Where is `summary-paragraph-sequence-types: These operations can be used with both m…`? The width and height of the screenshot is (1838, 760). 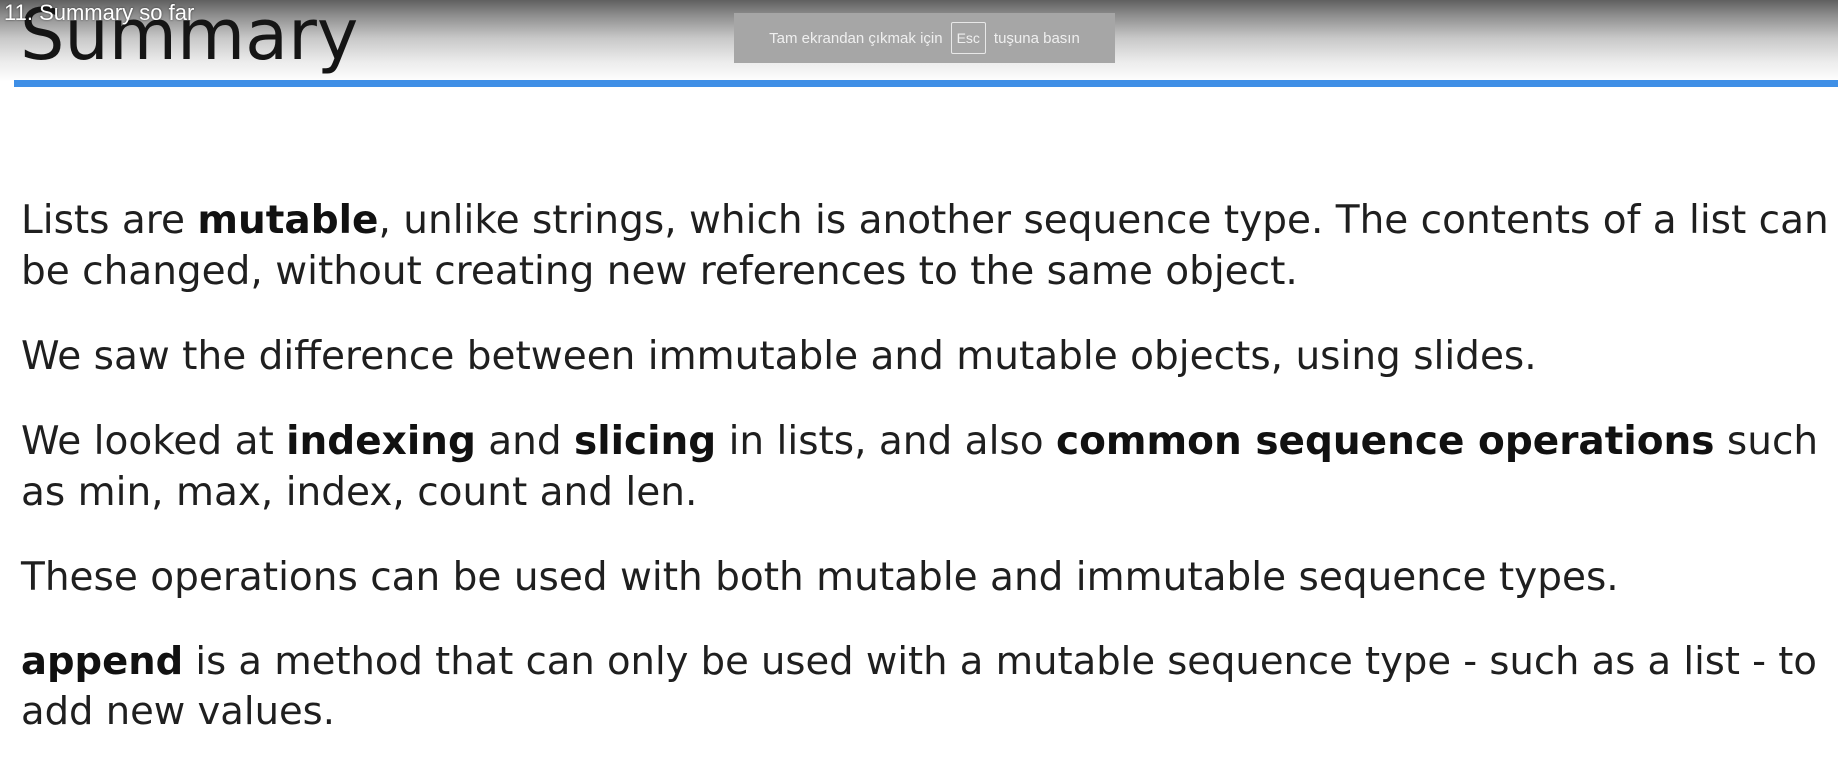 summary-paragraph-sequence-types: These operations can be used with both m… is located at coordinates (928, 577).